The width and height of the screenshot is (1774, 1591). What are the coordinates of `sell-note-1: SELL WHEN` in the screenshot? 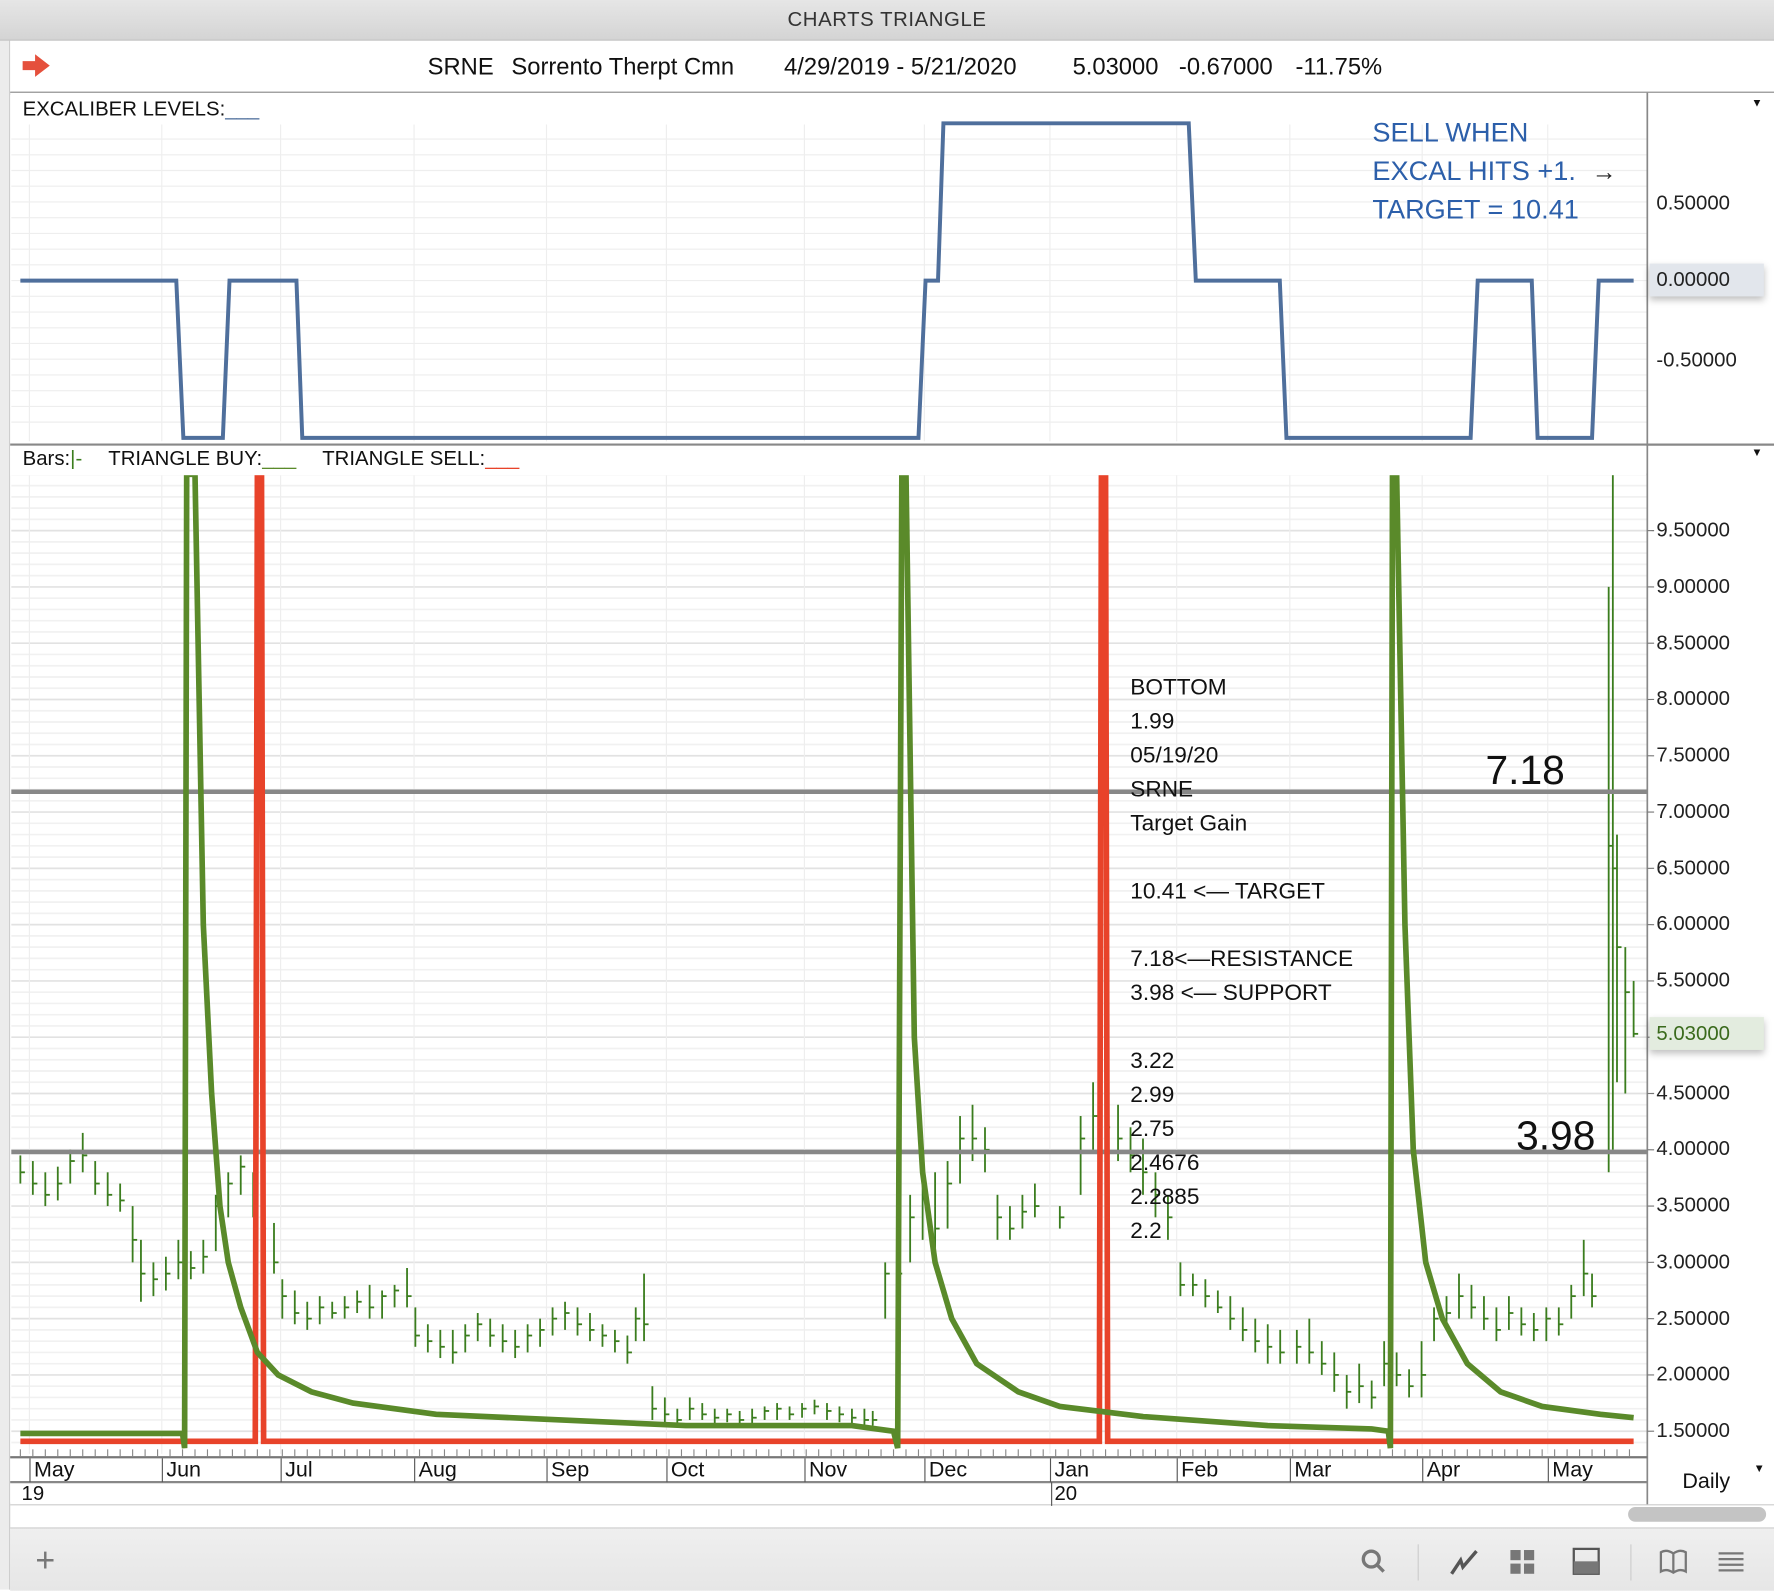 It's located at (1450, 133).